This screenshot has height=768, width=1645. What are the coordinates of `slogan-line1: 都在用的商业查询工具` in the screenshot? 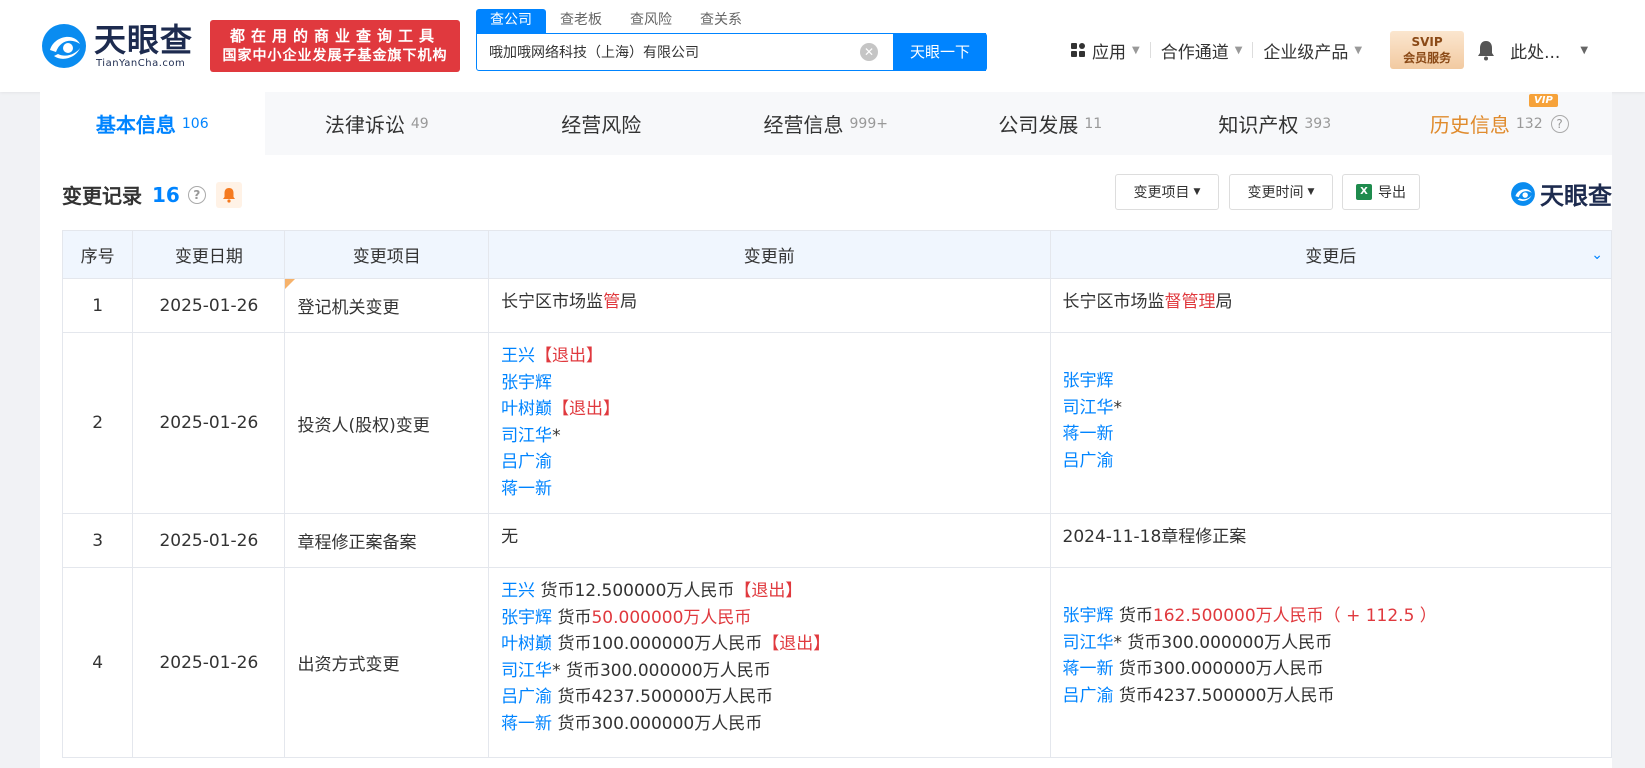 It's located at (334, 36).